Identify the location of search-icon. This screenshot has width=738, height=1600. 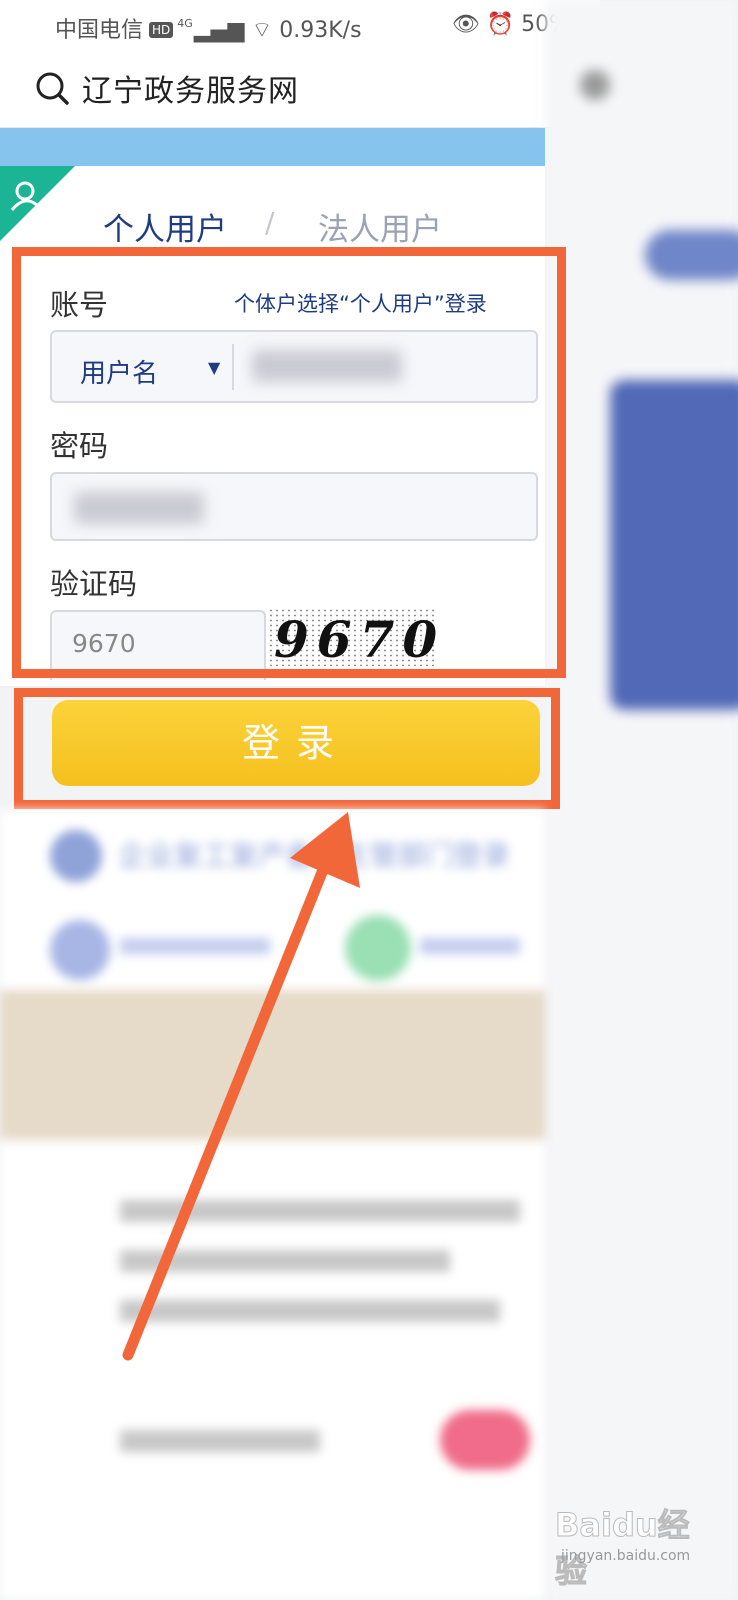
(52, 88).